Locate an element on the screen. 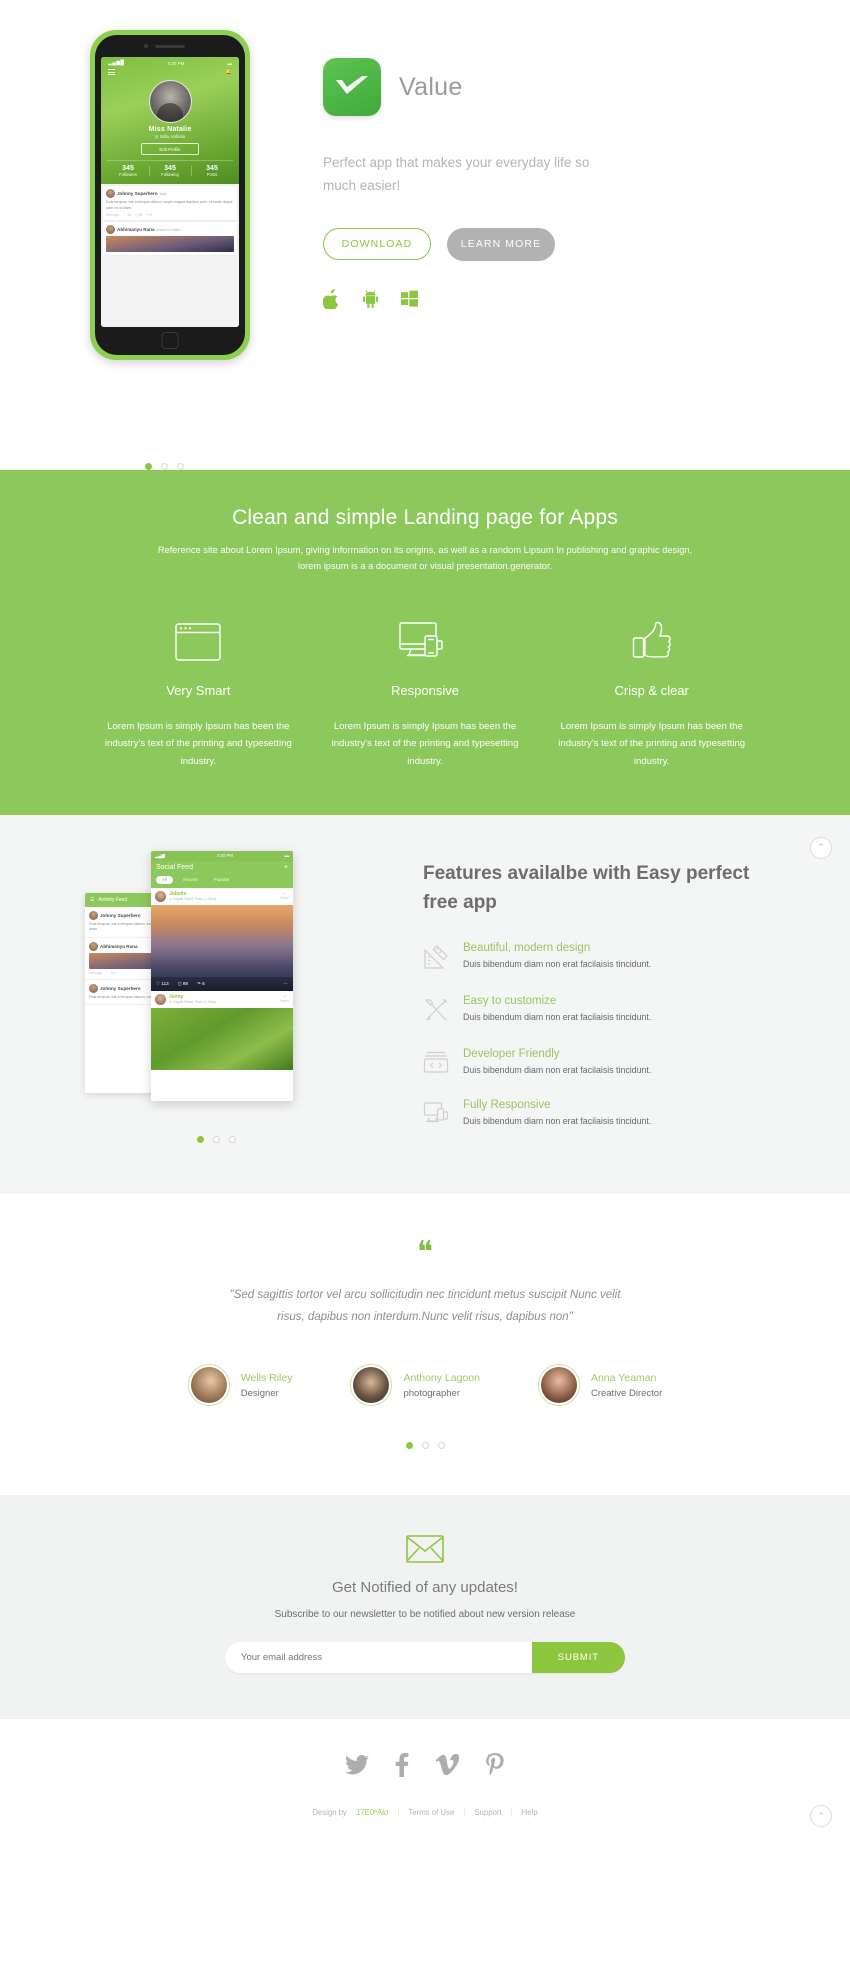 This screenshot has height=1968, width=850. feature-title: Developer Friendly is located at coordinates (511, 1053).